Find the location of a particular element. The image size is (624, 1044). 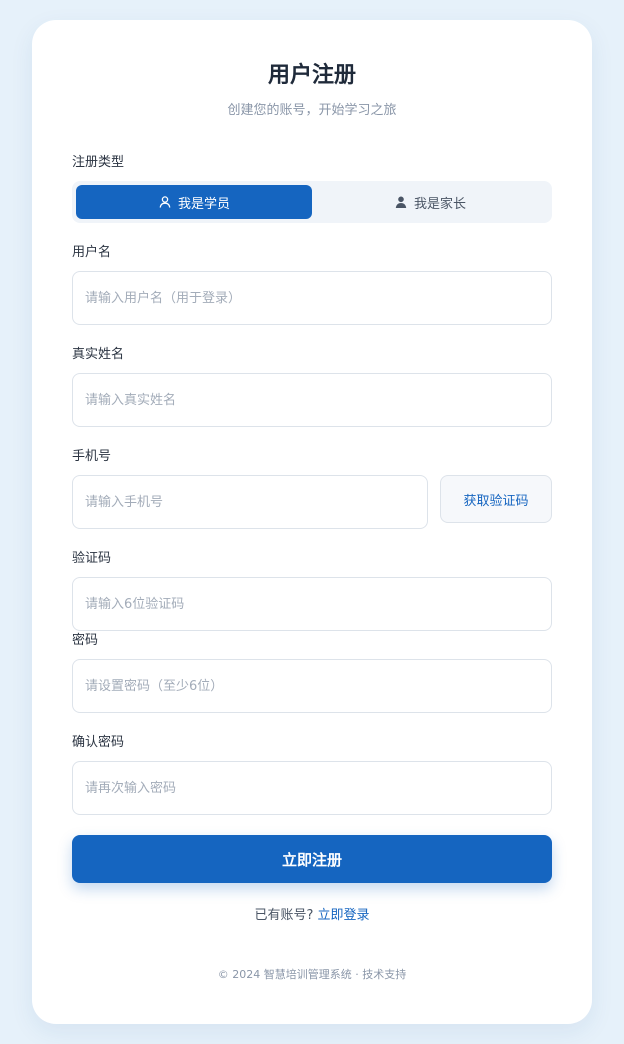

get-code-button: 获取验证码 is located at coordinates (496, 499).